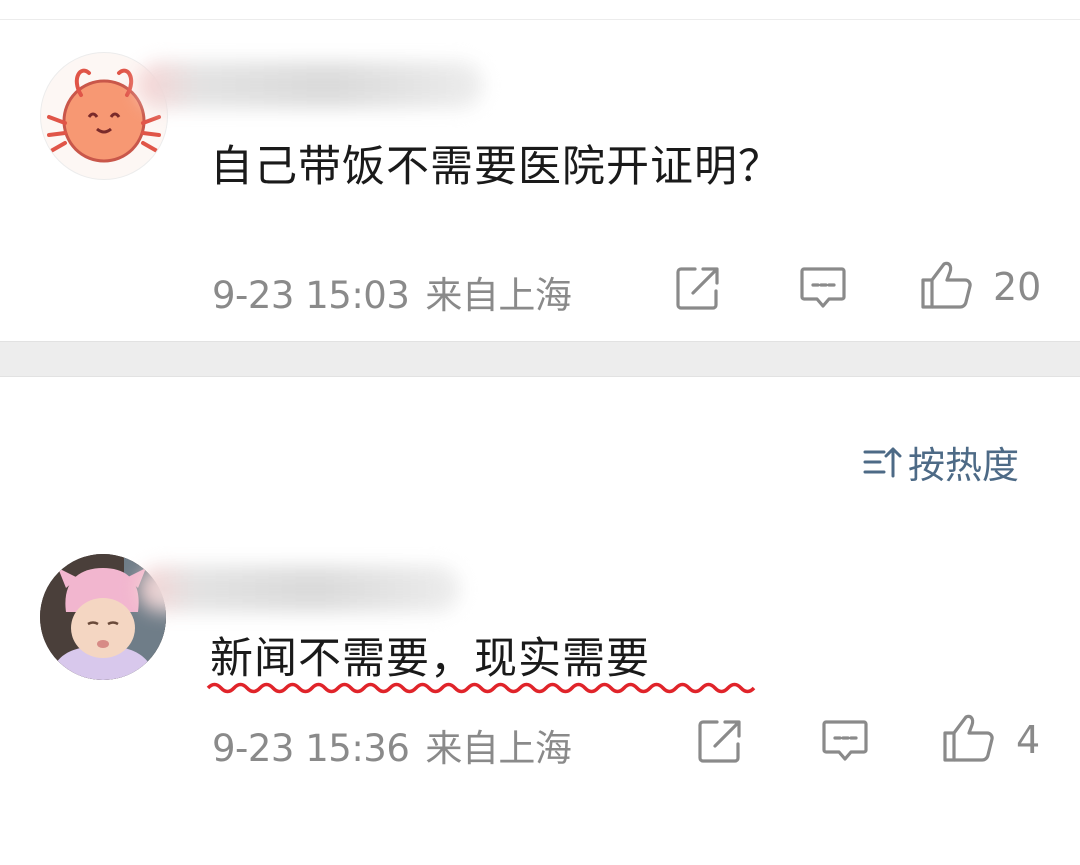 The height and width of the screenshot is (865, 1080). What do you see at coordinates (1017, 287) in the screenshot?
I see `like-count: 20` at bounding box center [1017, 287].